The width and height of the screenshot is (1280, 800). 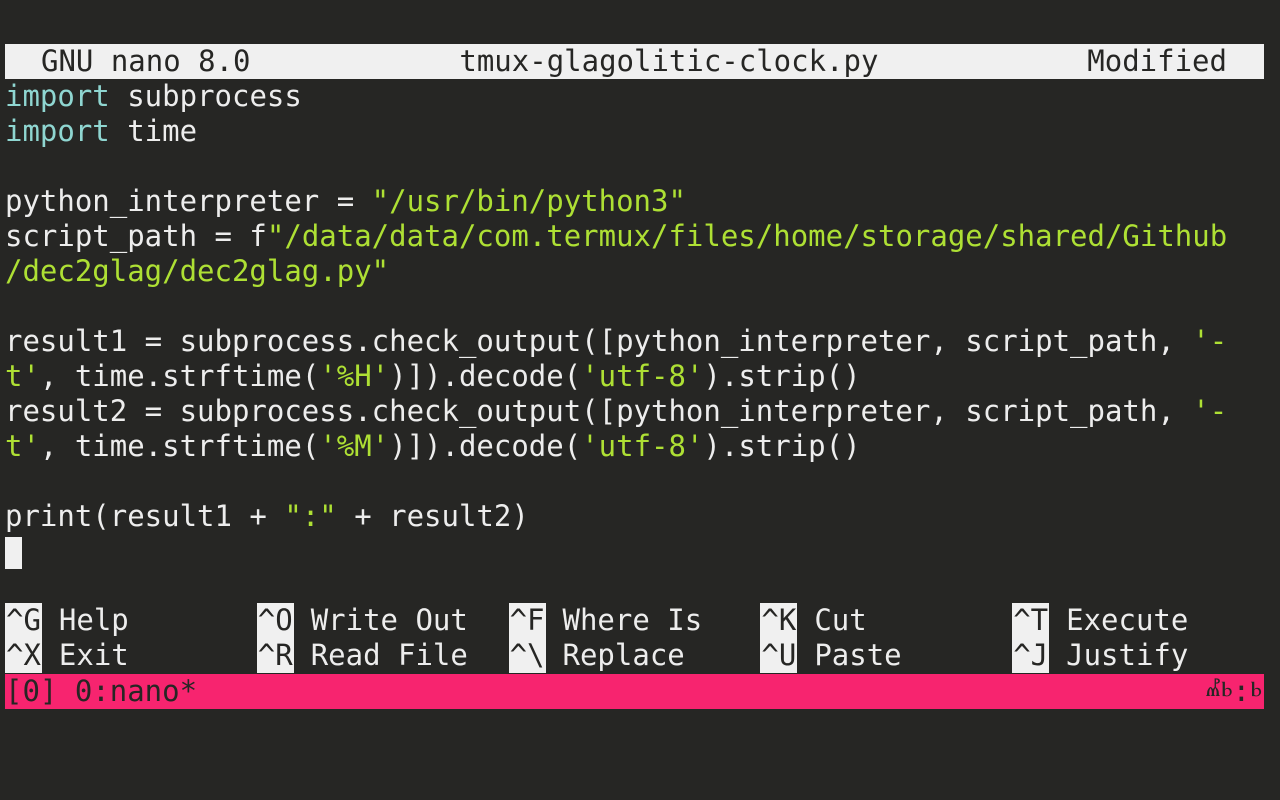 What do you see at coordinates (527, 655) in the screenshot?
I see `shortcut-key: ^\` at bounding box center [527, 655].